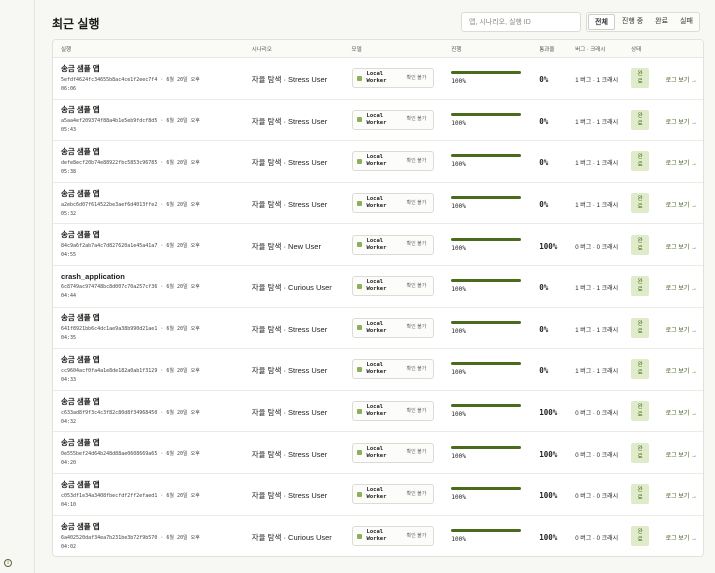 The width and height of the screenshot is (715, 573). Describe the element at coordinates (521, 22) in the screenshot. I see `search-input` at that location.